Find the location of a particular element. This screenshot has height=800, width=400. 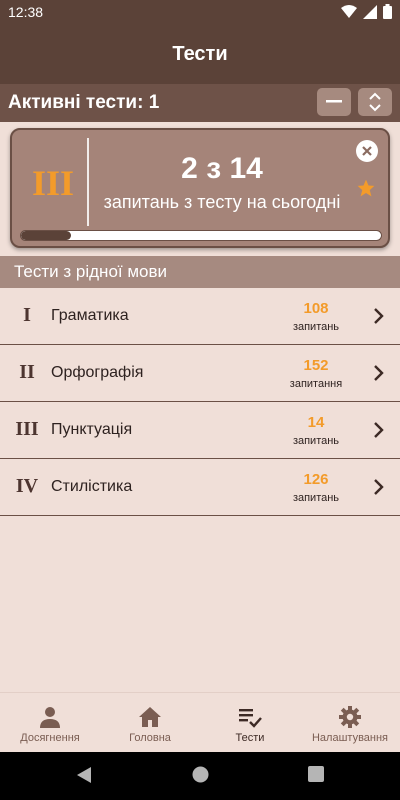

current-test-subtitle: запитань з тесту на сьогодні is located at coordinates (222, 202).